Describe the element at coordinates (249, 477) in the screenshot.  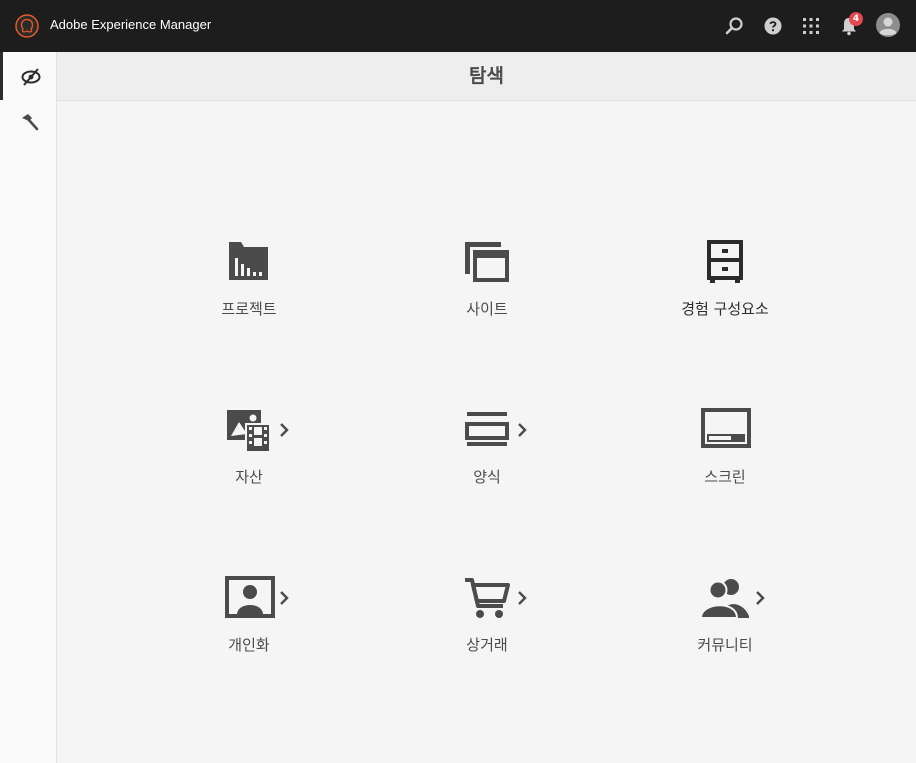
I see `tile-label: 자산` at that location.